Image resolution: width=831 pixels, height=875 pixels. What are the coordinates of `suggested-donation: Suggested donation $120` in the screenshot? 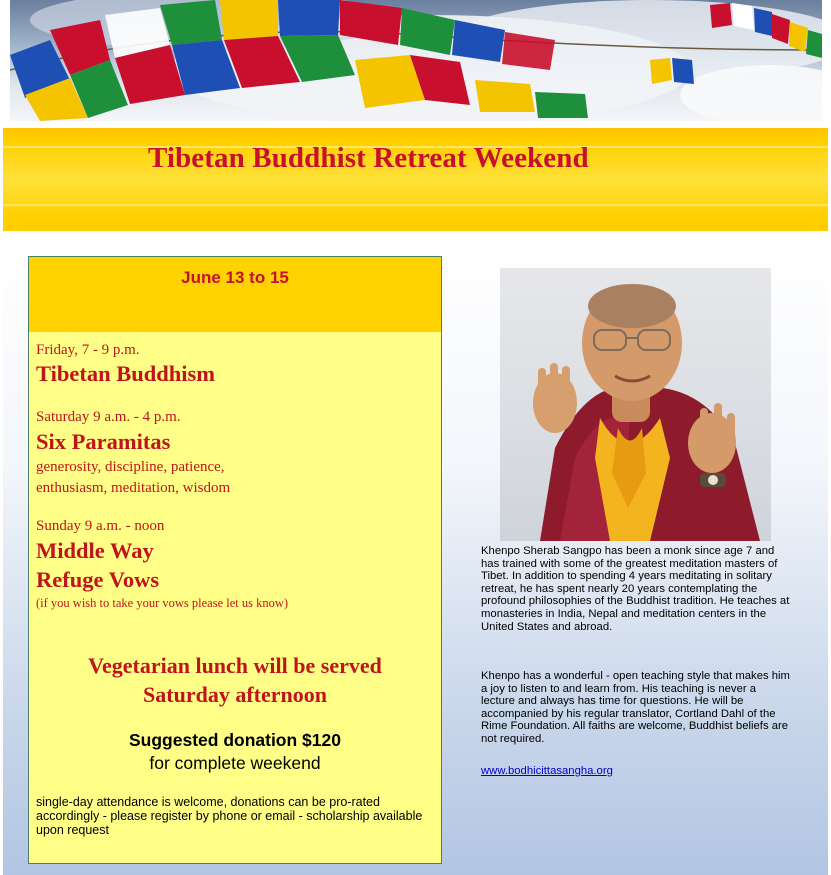 It's located at (235, 740).